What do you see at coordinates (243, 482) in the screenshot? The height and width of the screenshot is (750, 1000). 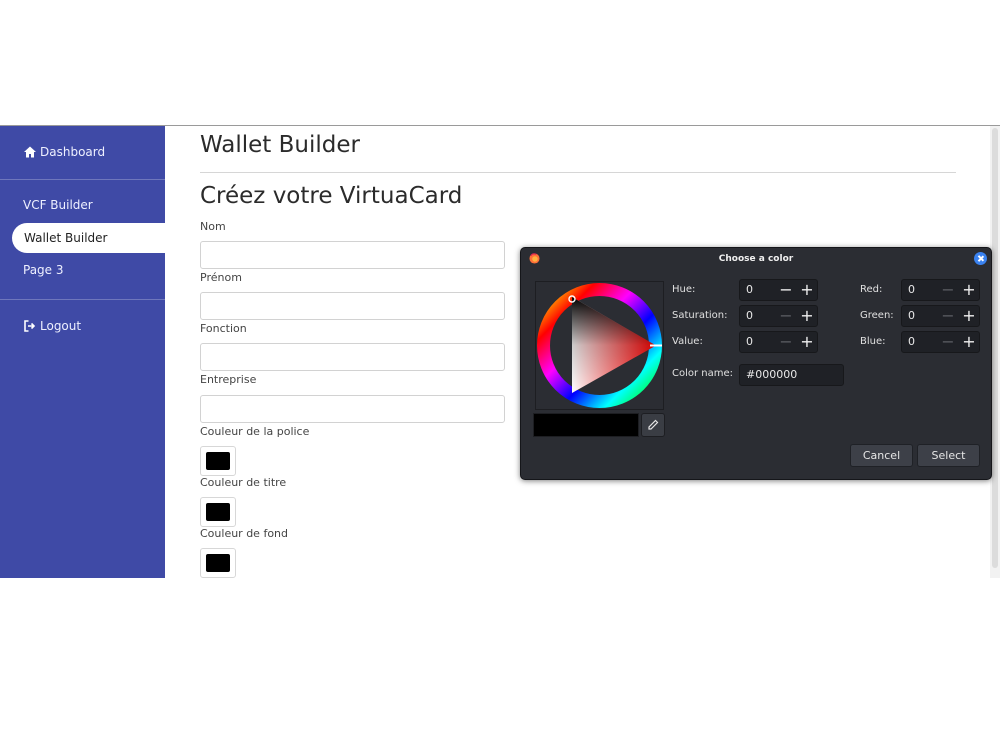 I see `title-color-label: Couleur de titre` at bounding box center [243, 482].